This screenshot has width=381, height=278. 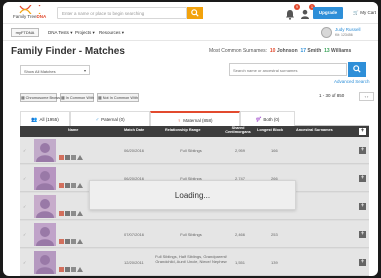 What do you see at coordinates (238, 130) in the screenshot?
I see `header-shared-cm: Shared Centimorgans` at bounding box center [238, 130].